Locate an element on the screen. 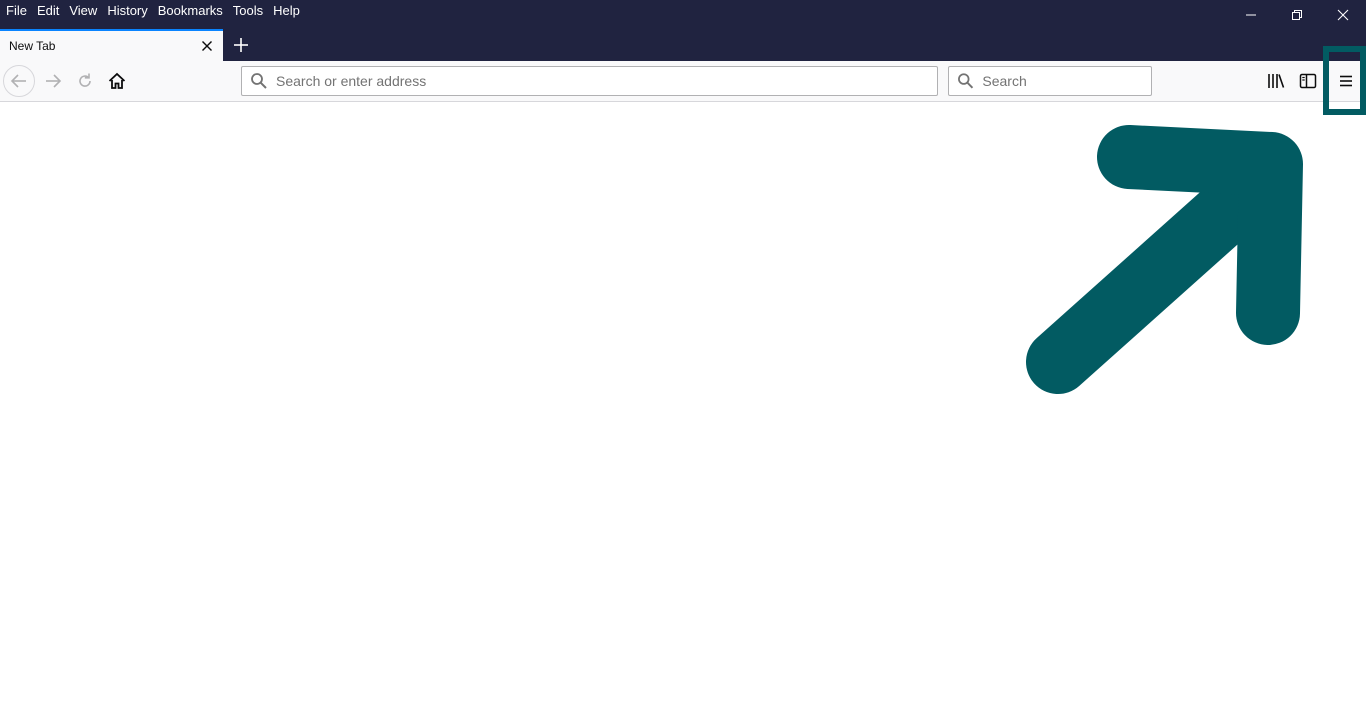 The image size is (1366, 728). restore-icon is located at coordinates (1297, 14).